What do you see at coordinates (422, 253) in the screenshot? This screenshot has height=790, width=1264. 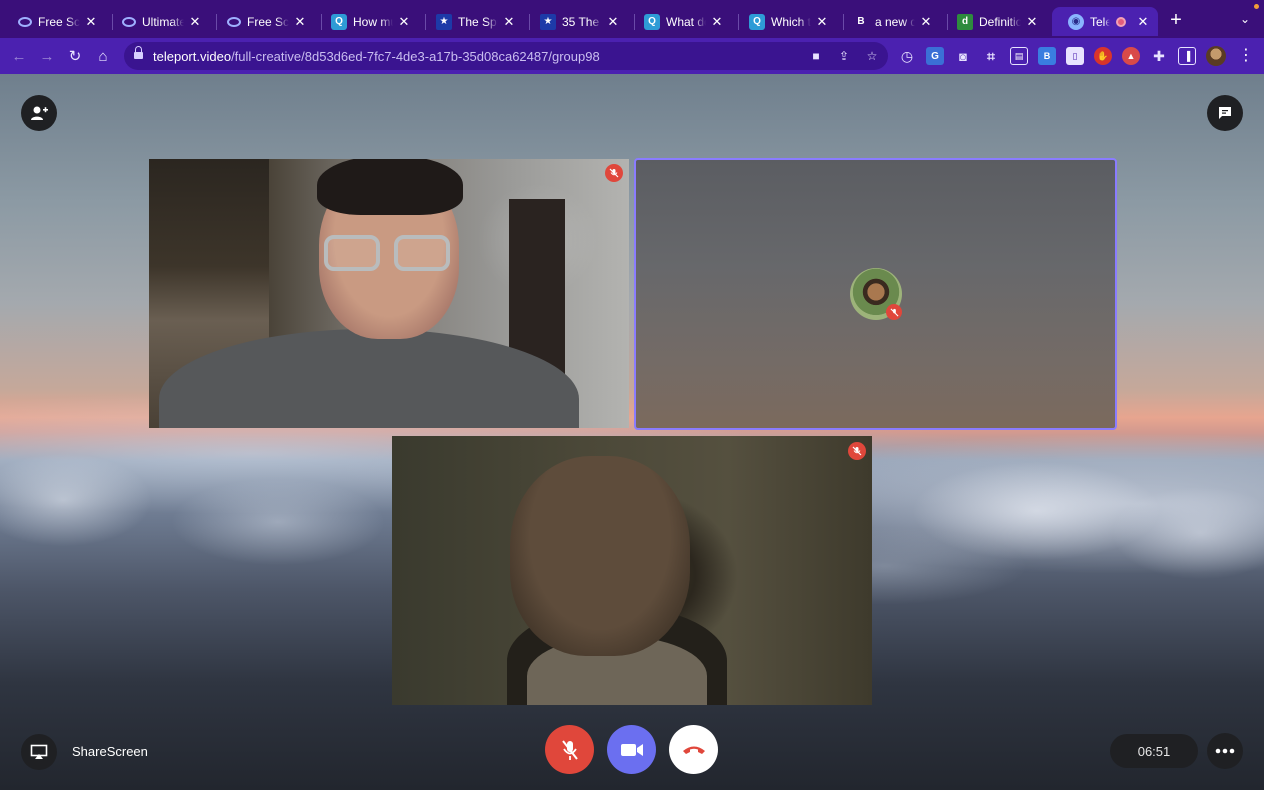 I see `glasses-right` at bounding box center [422, 253].